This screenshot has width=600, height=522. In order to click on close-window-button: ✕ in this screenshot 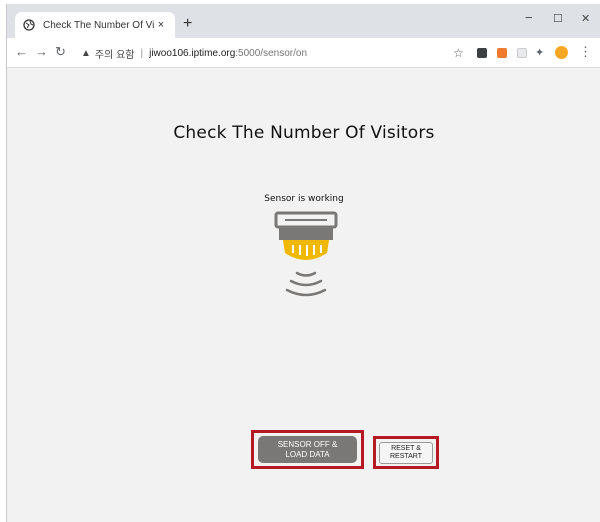, I will do `click(585, 18)`.